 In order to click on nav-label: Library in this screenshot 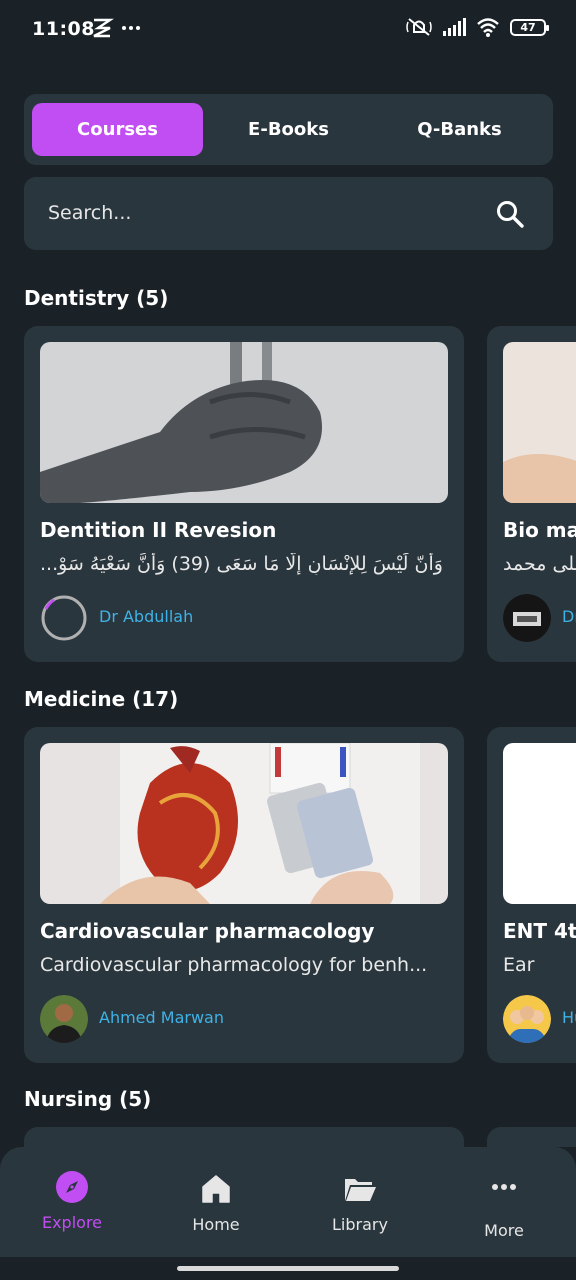, I will do `click(360, 1224)`.